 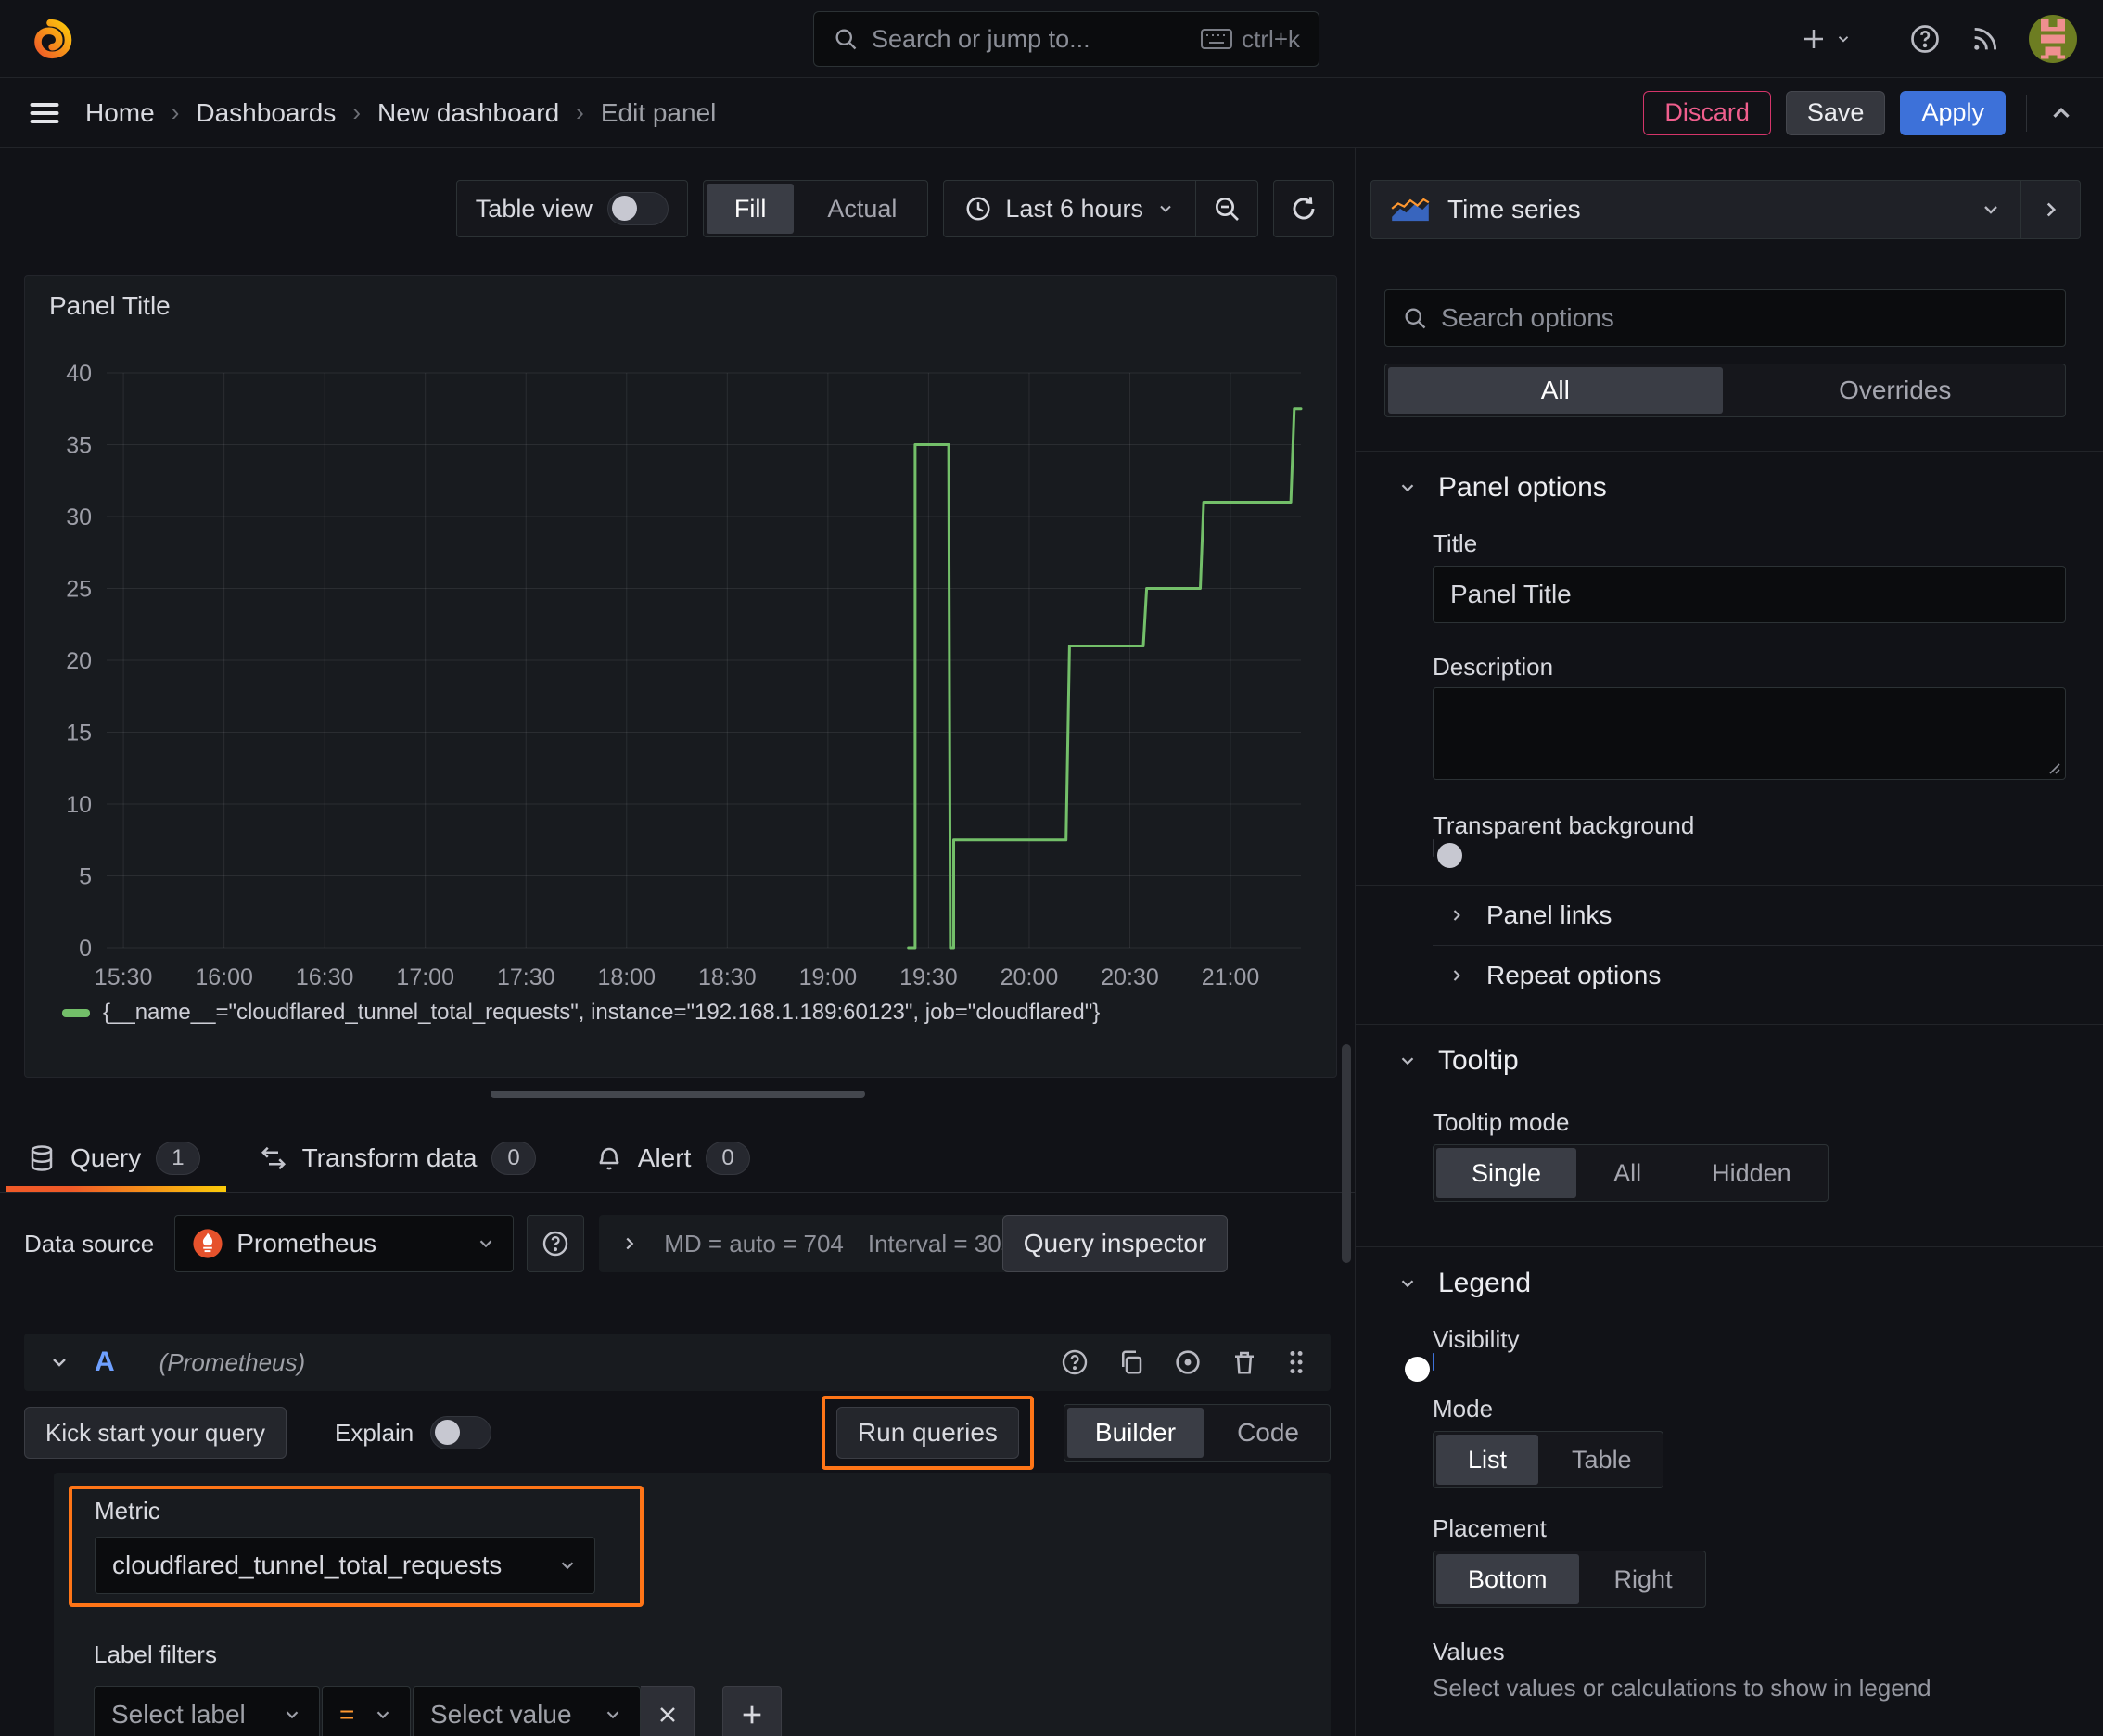 I want to click on scrollbar-thumb, so click(x=1346, y=1154).